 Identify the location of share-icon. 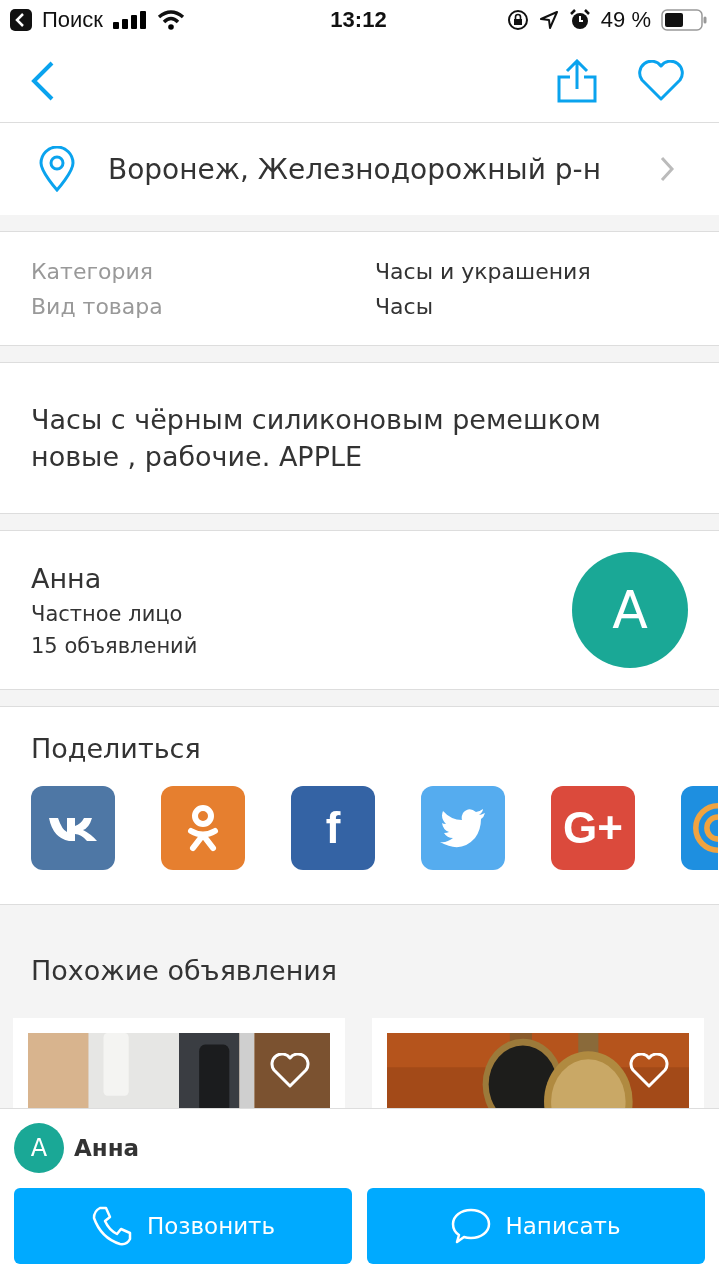
(577, 81).